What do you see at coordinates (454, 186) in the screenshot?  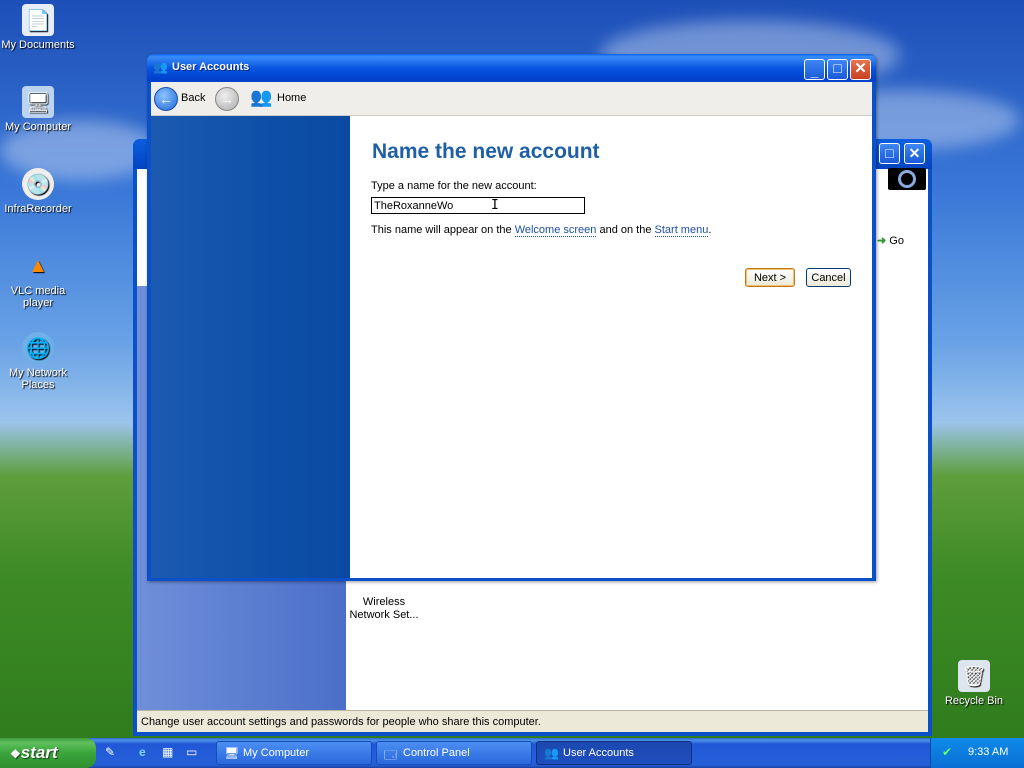 I see `account-name-prompt: Type a name for the new account:` at bounding box center [454, 186].